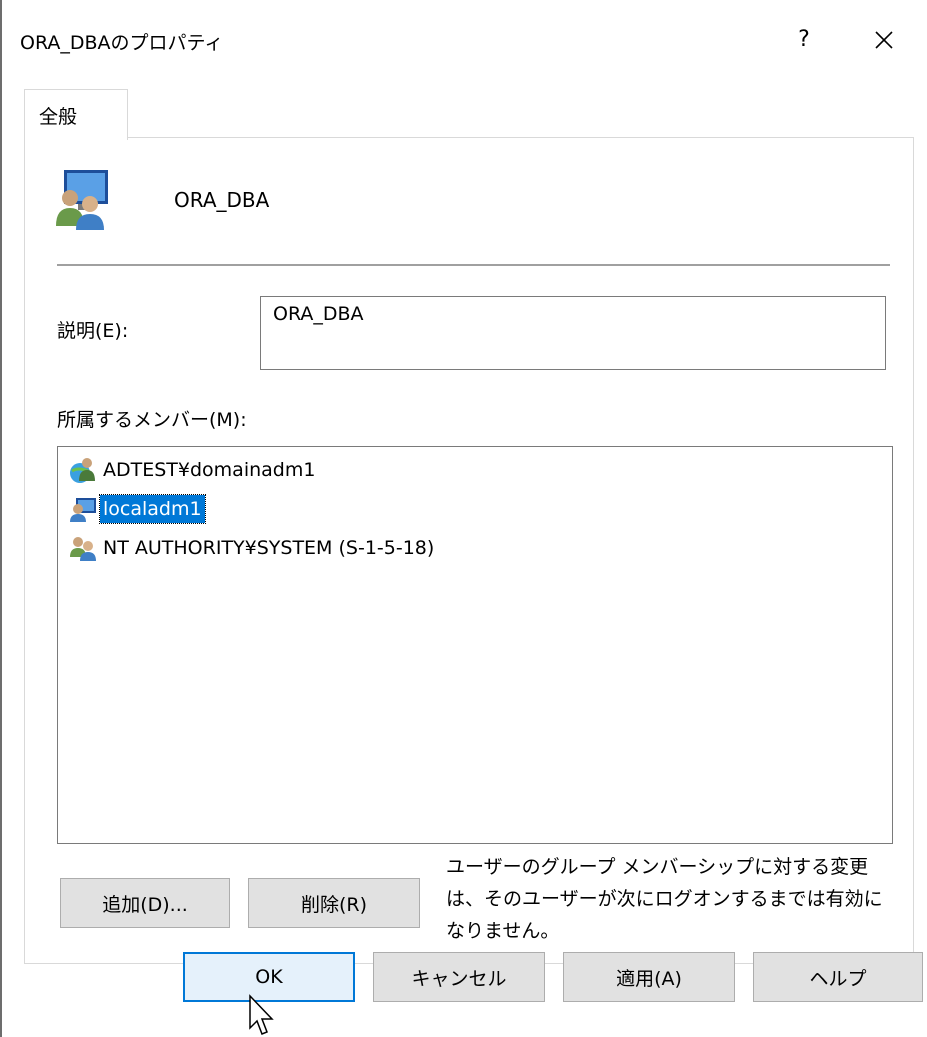 This screenshot has width=927, height=1037. What do you see at coordinates (473, 265) in the screenshot?
I see `header-separator` at bounding box center [473, 265].